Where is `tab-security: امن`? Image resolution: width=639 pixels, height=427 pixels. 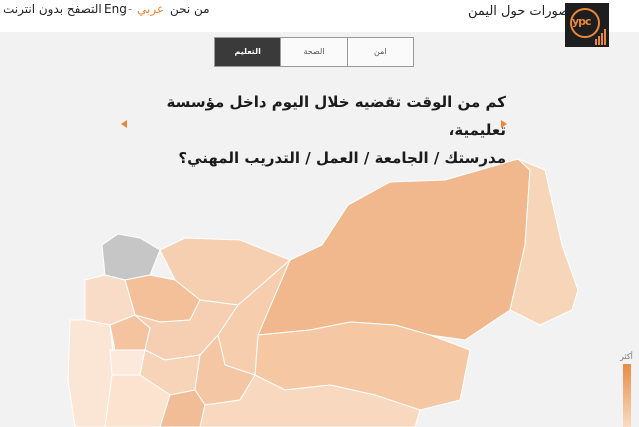
tab-security: امن is located at coordinates (379, 52).